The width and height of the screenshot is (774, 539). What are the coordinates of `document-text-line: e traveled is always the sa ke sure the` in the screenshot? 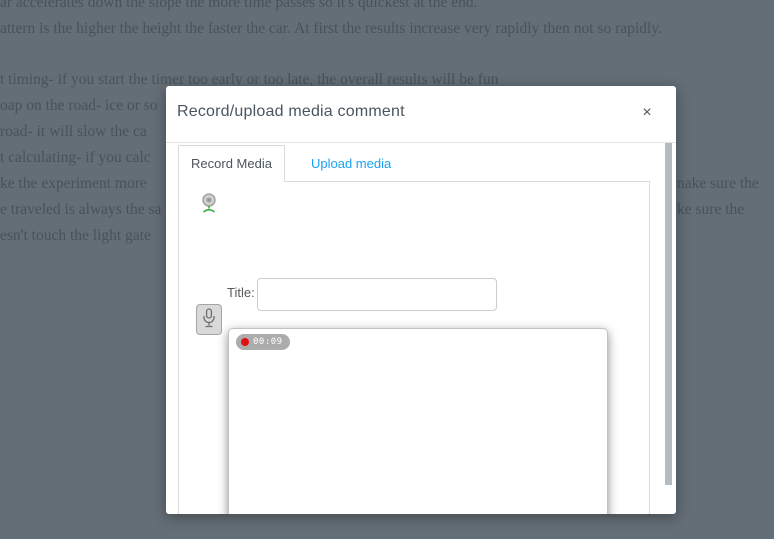 It's located at (372, 210).